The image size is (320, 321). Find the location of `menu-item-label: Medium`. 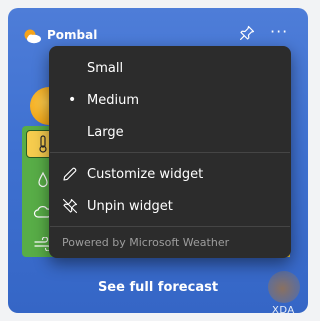

menu-item-label: Medium is located at coordinates (113, 100).